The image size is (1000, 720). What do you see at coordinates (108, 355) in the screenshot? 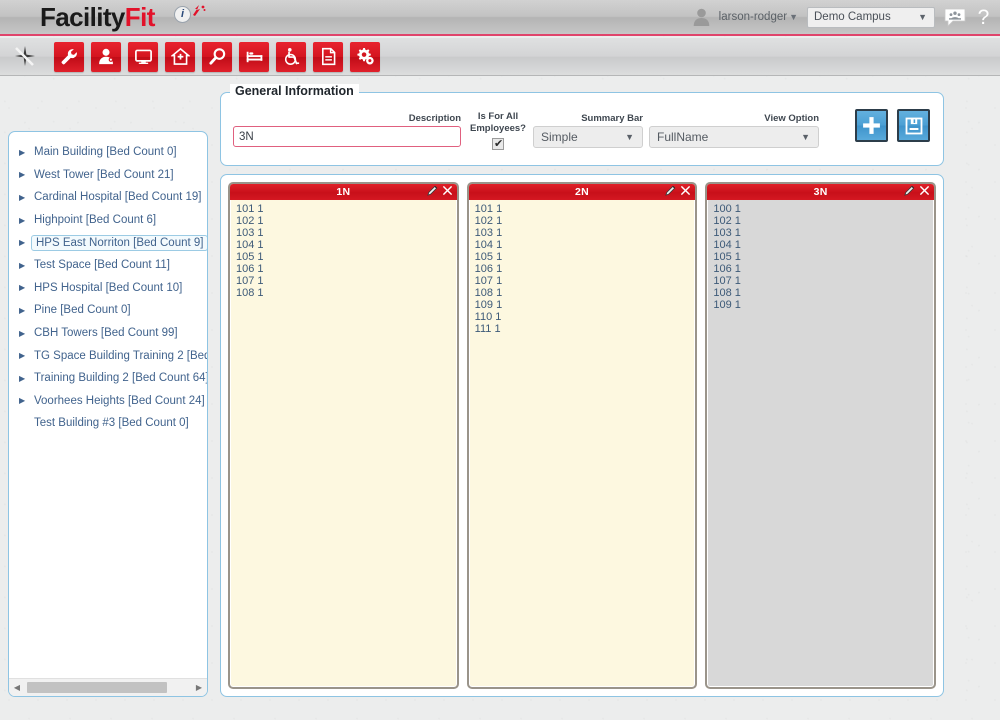
I see `sidebar-item-9: ▶ TG Space Building Training 2 [Bed C` at bounding box center [108, 355].